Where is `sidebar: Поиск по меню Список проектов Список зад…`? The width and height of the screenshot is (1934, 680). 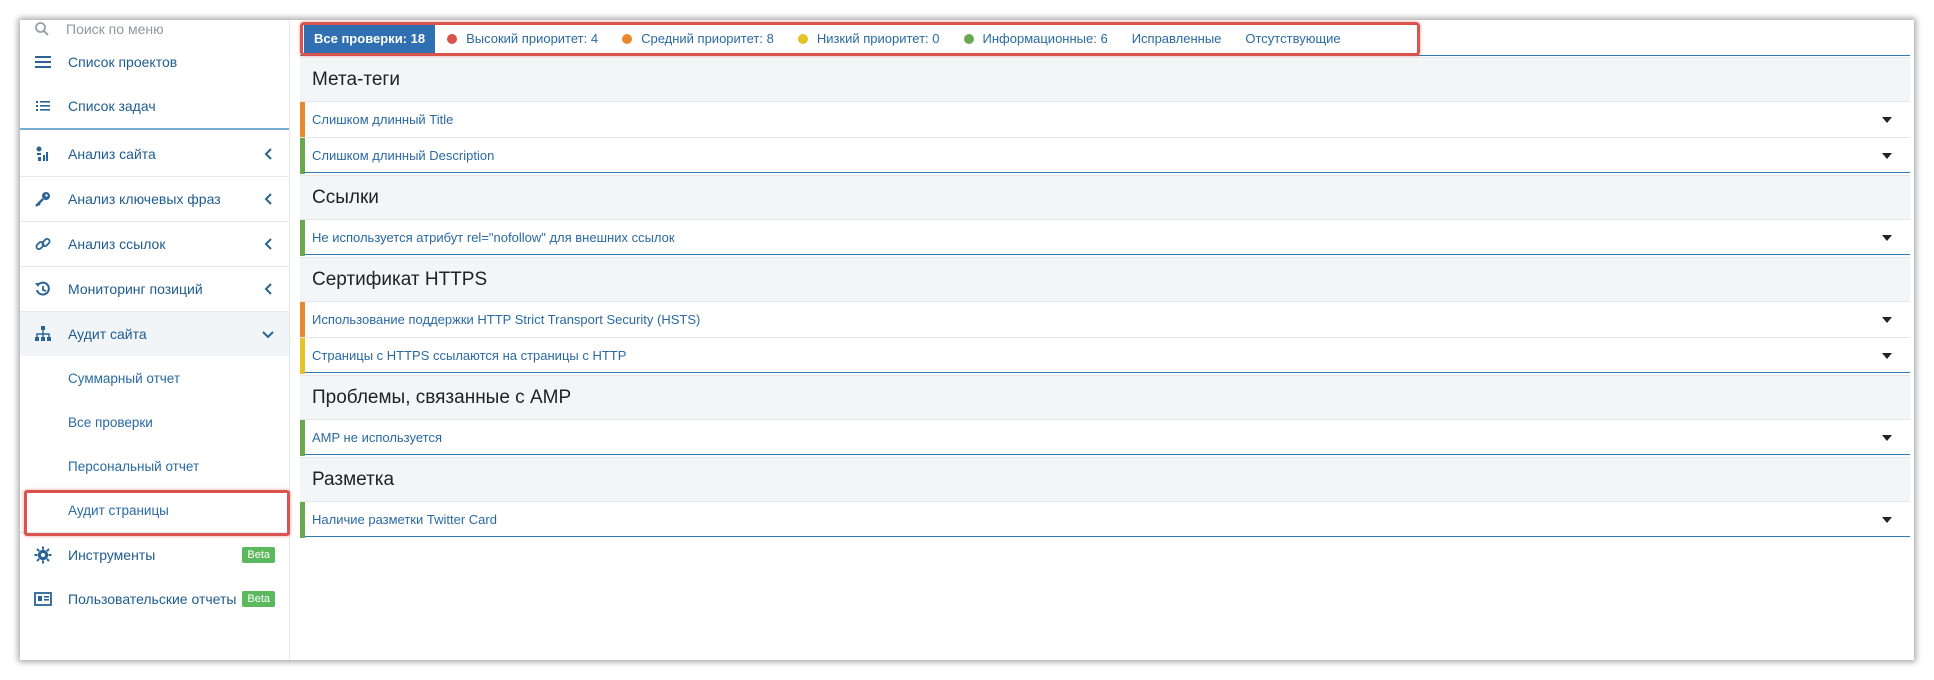
sidebar: Поиск по меню Список проектов Список зад… is located at coordinates (155, 340).